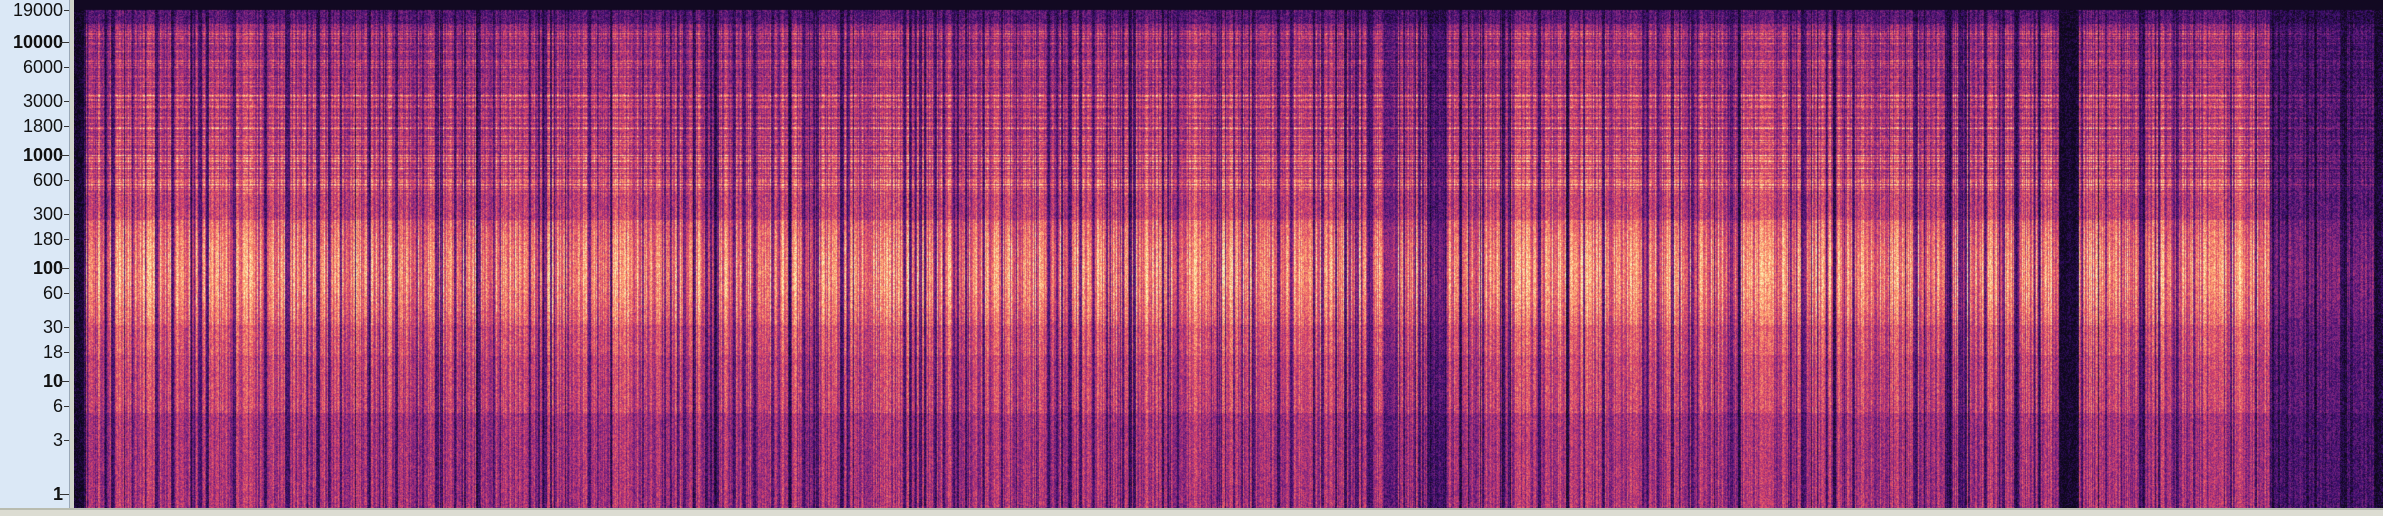 Image resolution: width=2383 pixels, height=516 pixels. What do you see at coordinates (37, 10) in the screenshot?
I see `frequency-tick-label: 19000` at bounding box center [37, 10].